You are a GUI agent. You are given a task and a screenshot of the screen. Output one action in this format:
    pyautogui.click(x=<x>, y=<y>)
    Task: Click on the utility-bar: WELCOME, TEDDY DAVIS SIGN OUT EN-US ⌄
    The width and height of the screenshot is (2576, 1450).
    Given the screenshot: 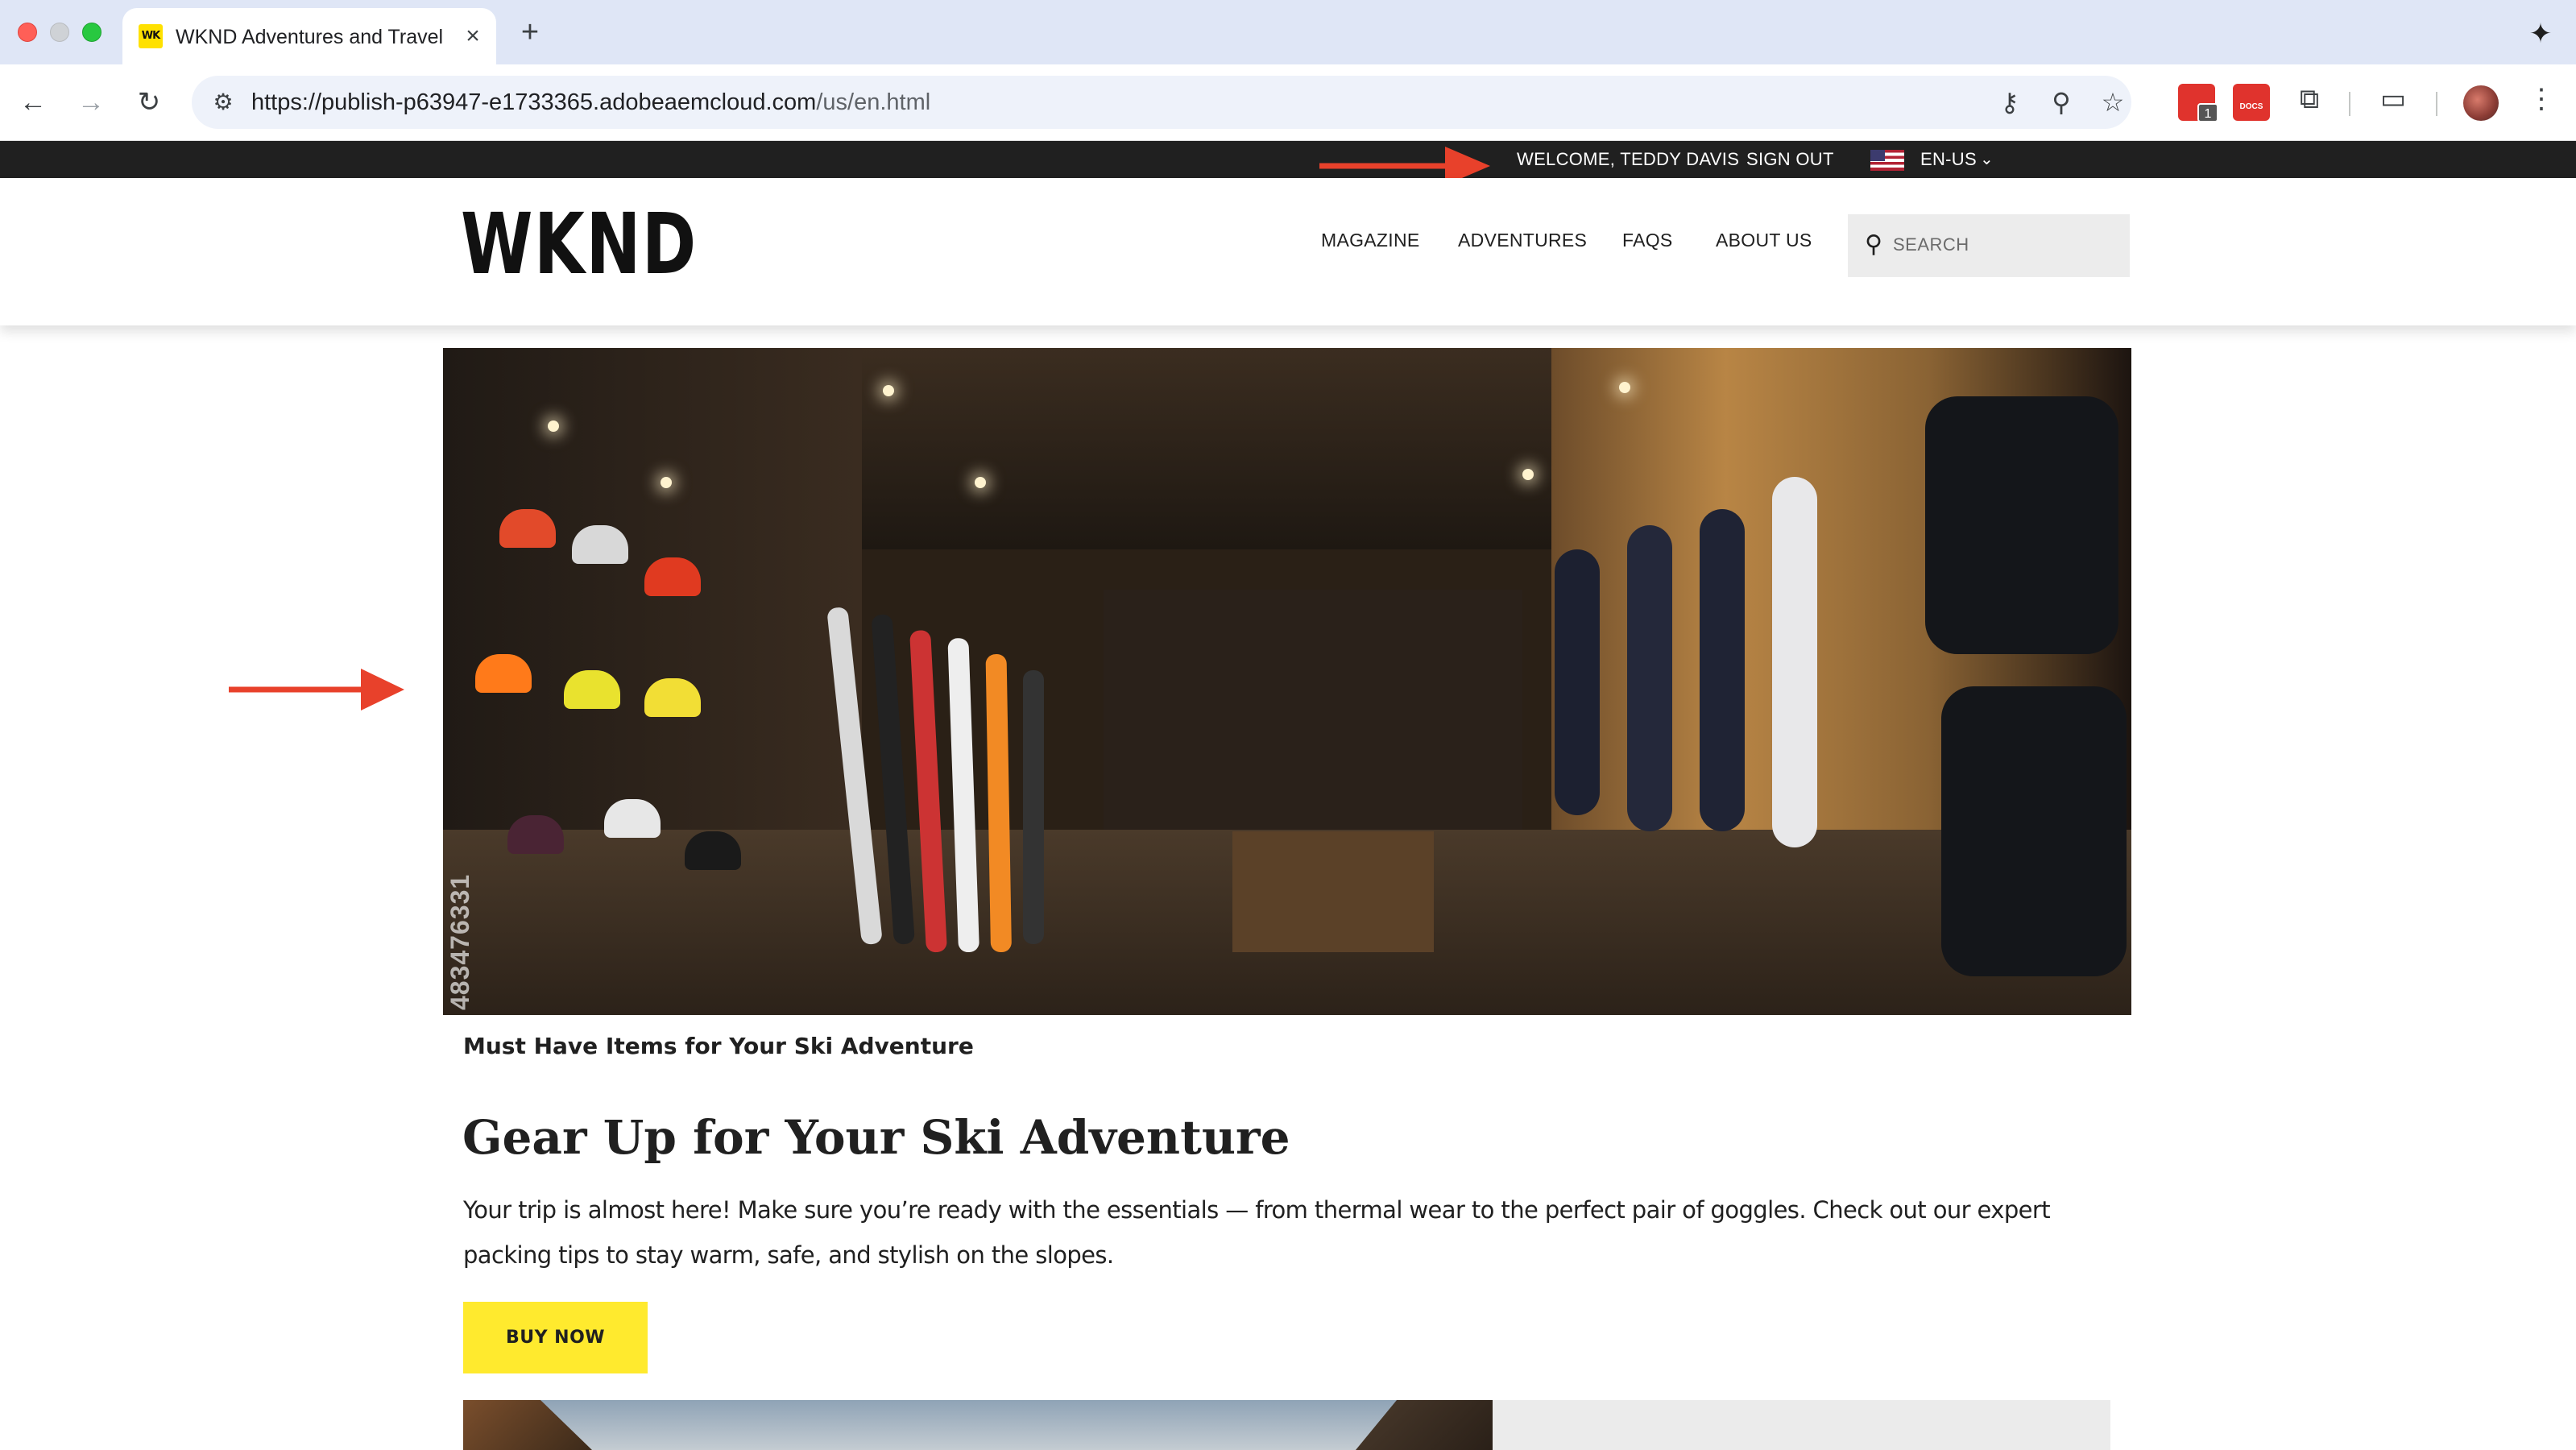 What is the action you would take?
    pyautogui.click(x=1288, y=159)
    